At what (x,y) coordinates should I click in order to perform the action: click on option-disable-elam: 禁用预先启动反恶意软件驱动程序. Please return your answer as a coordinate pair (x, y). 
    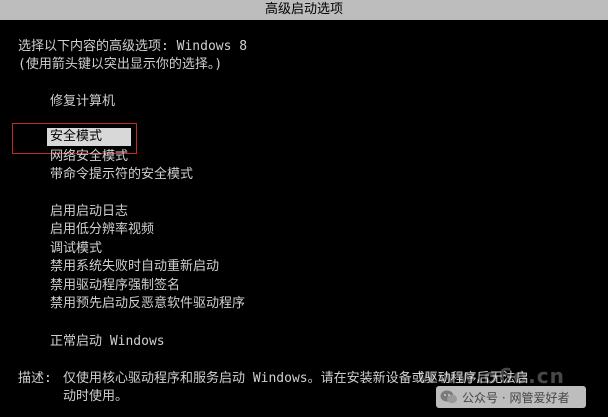
    Looking at the image, I should click on (147, 304).